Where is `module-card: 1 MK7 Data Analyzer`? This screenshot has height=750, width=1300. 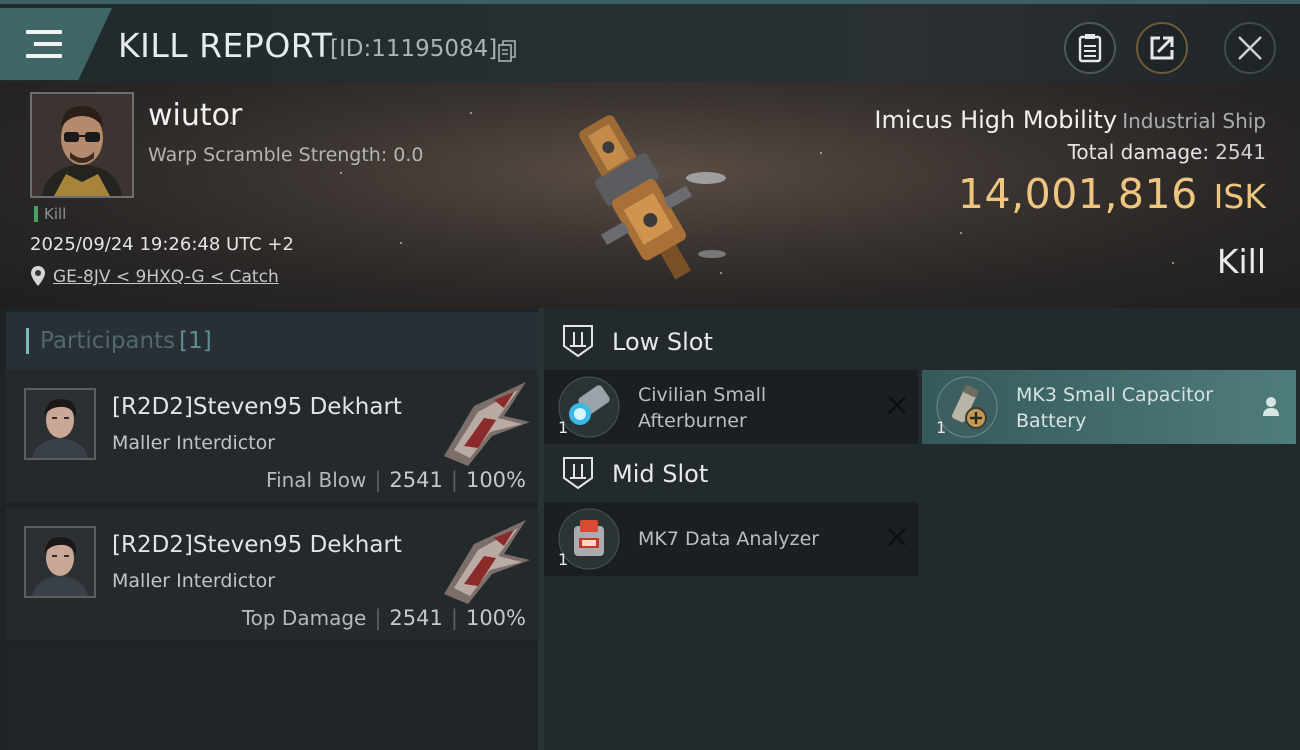
module-card: 1 MK7 Data Analyzer is located at coordinates (731, 539).